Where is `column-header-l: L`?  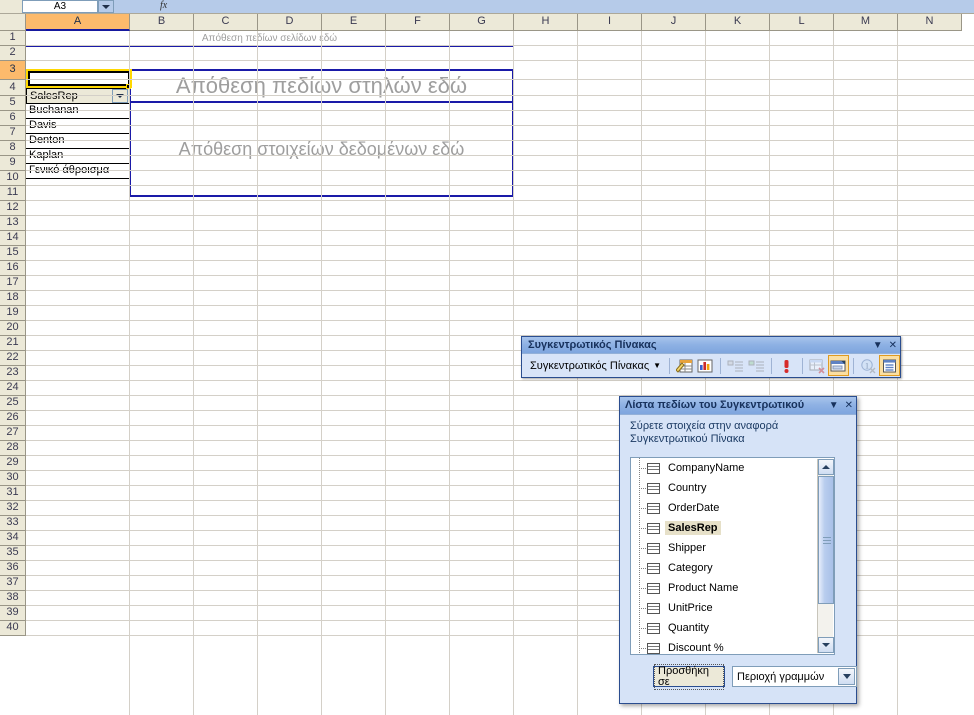
column-header-l: L is located at coordinates (802, 22).